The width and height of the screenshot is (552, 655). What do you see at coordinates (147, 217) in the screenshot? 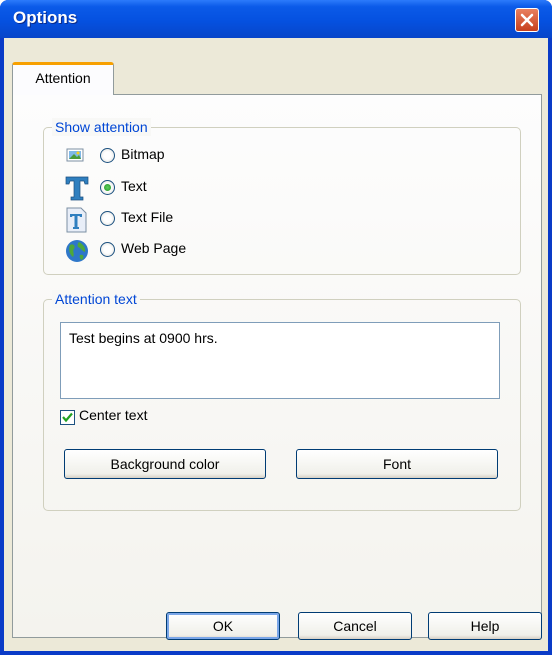
I see `text-file-label: Text File` at bounding box center [147, 217].